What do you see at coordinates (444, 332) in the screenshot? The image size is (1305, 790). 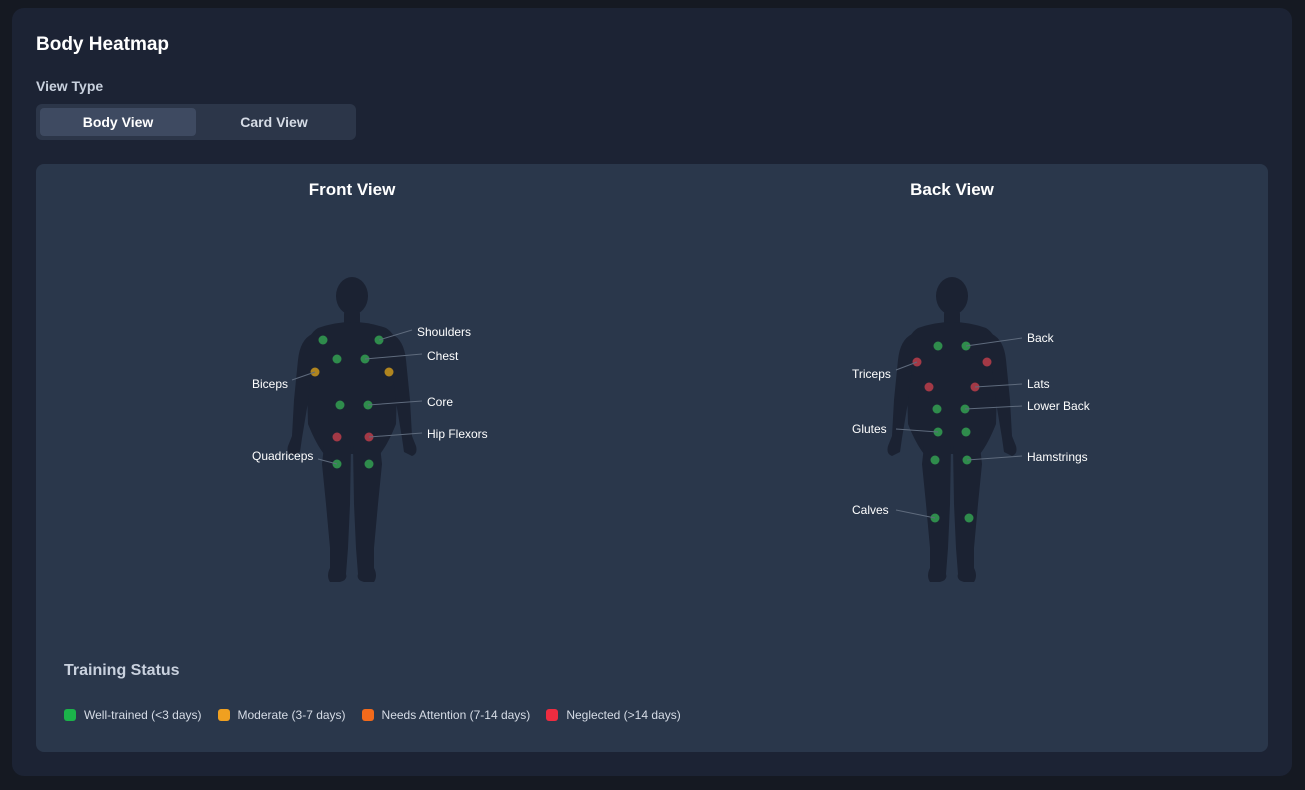 I see `label-shoulders: Shoulders` at bounding box center [444, 332].